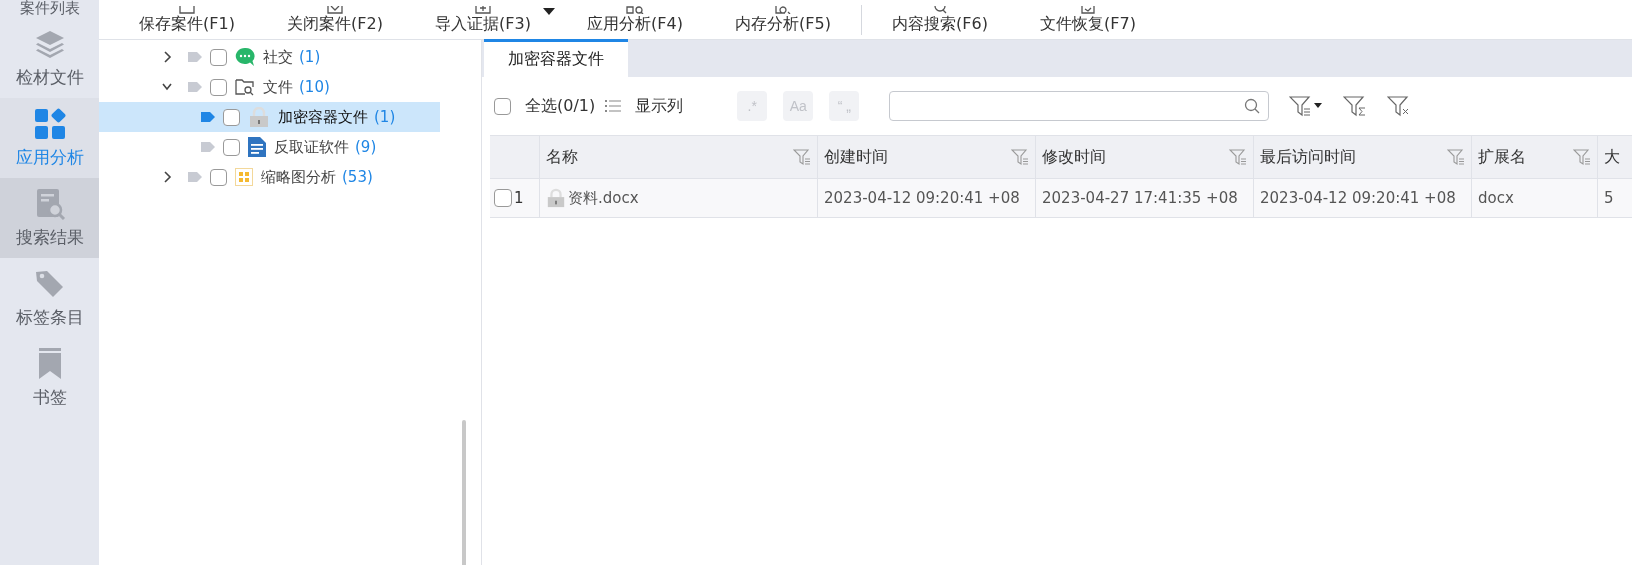 Image resolution: width=1632 pixels, height=565 pixels. What do you see at coordinates (269, 87) in the screenshot?
I see `tree-item: 文件 (10)` at bounding box center [269, 87].